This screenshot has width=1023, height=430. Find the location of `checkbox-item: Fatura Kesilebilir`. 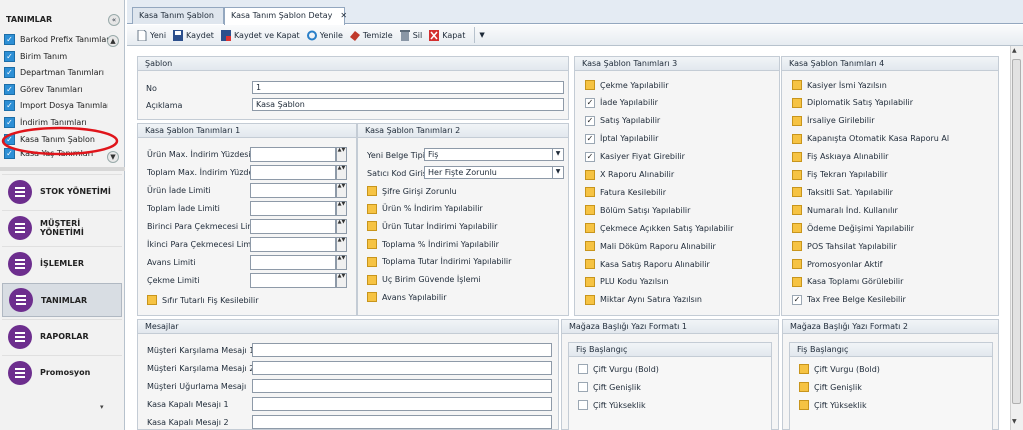

checkbox-item: Fatura Kesilebilir is located at coordinates (625, 192).